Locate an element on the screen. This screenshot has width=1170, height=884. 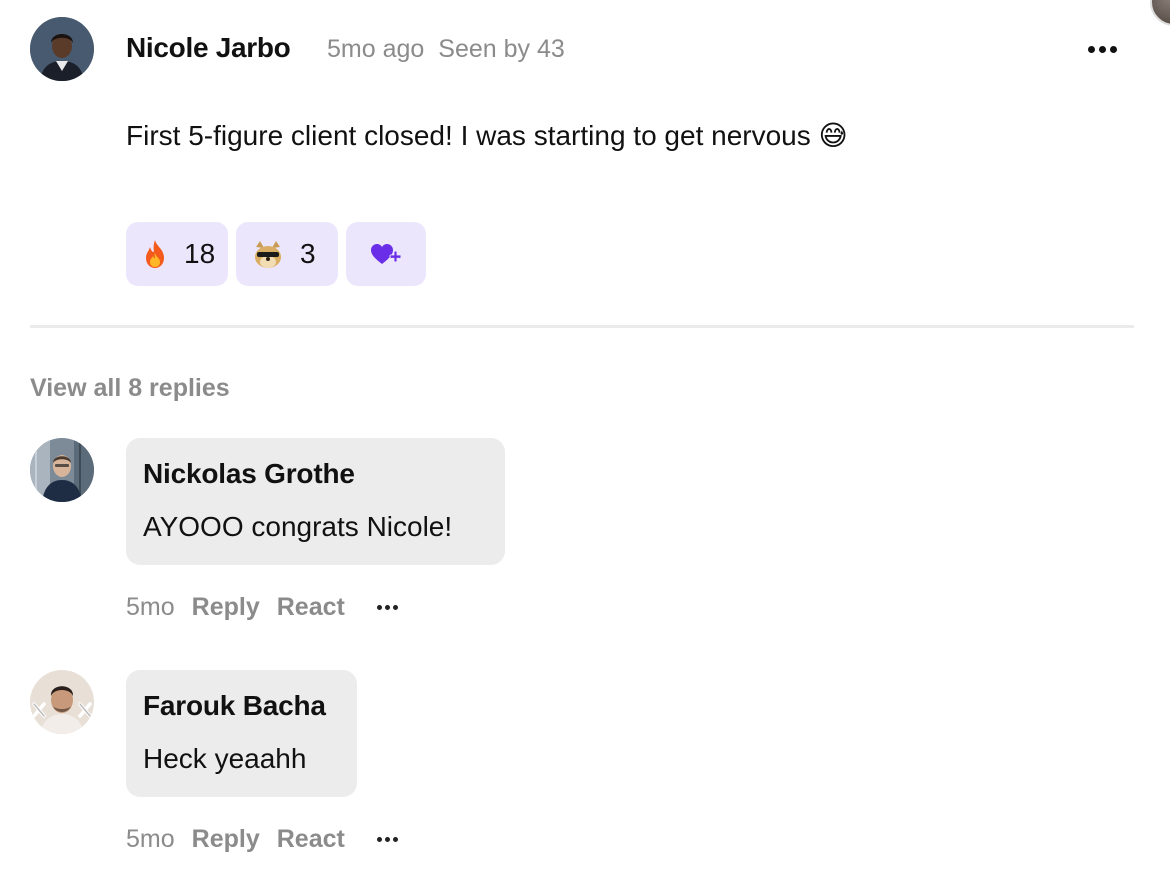
divider is located at coordinates (582, 326).